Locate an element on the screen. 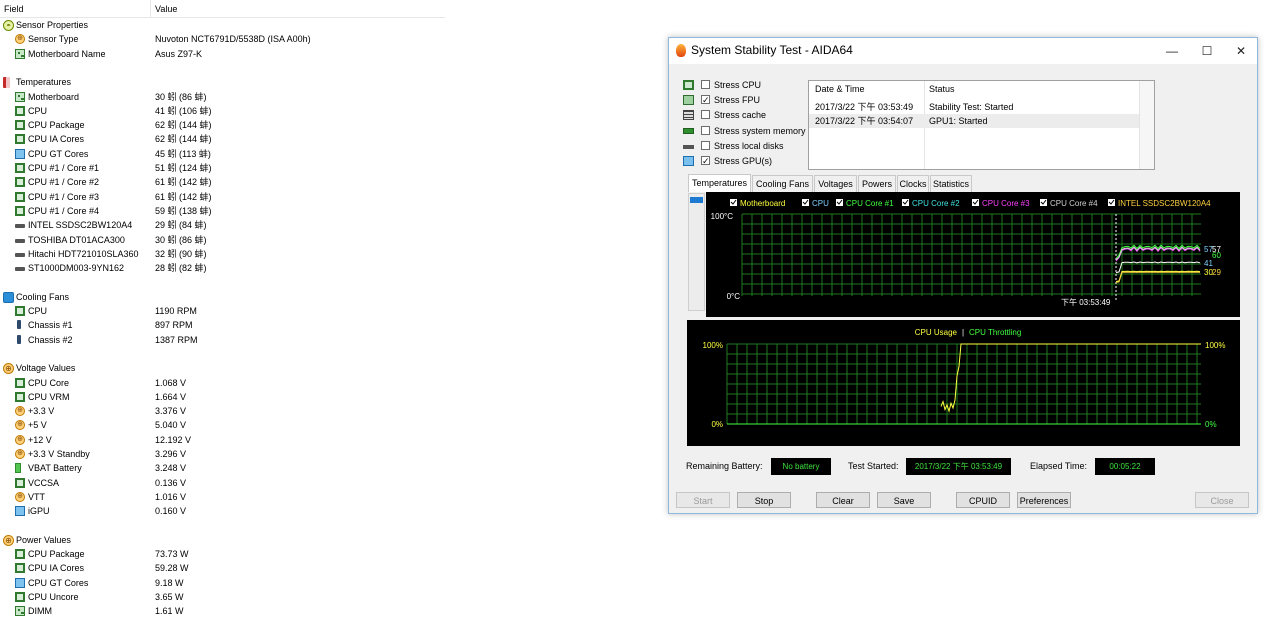  field-value: 9.18 W is located at coordinates (169, 582).